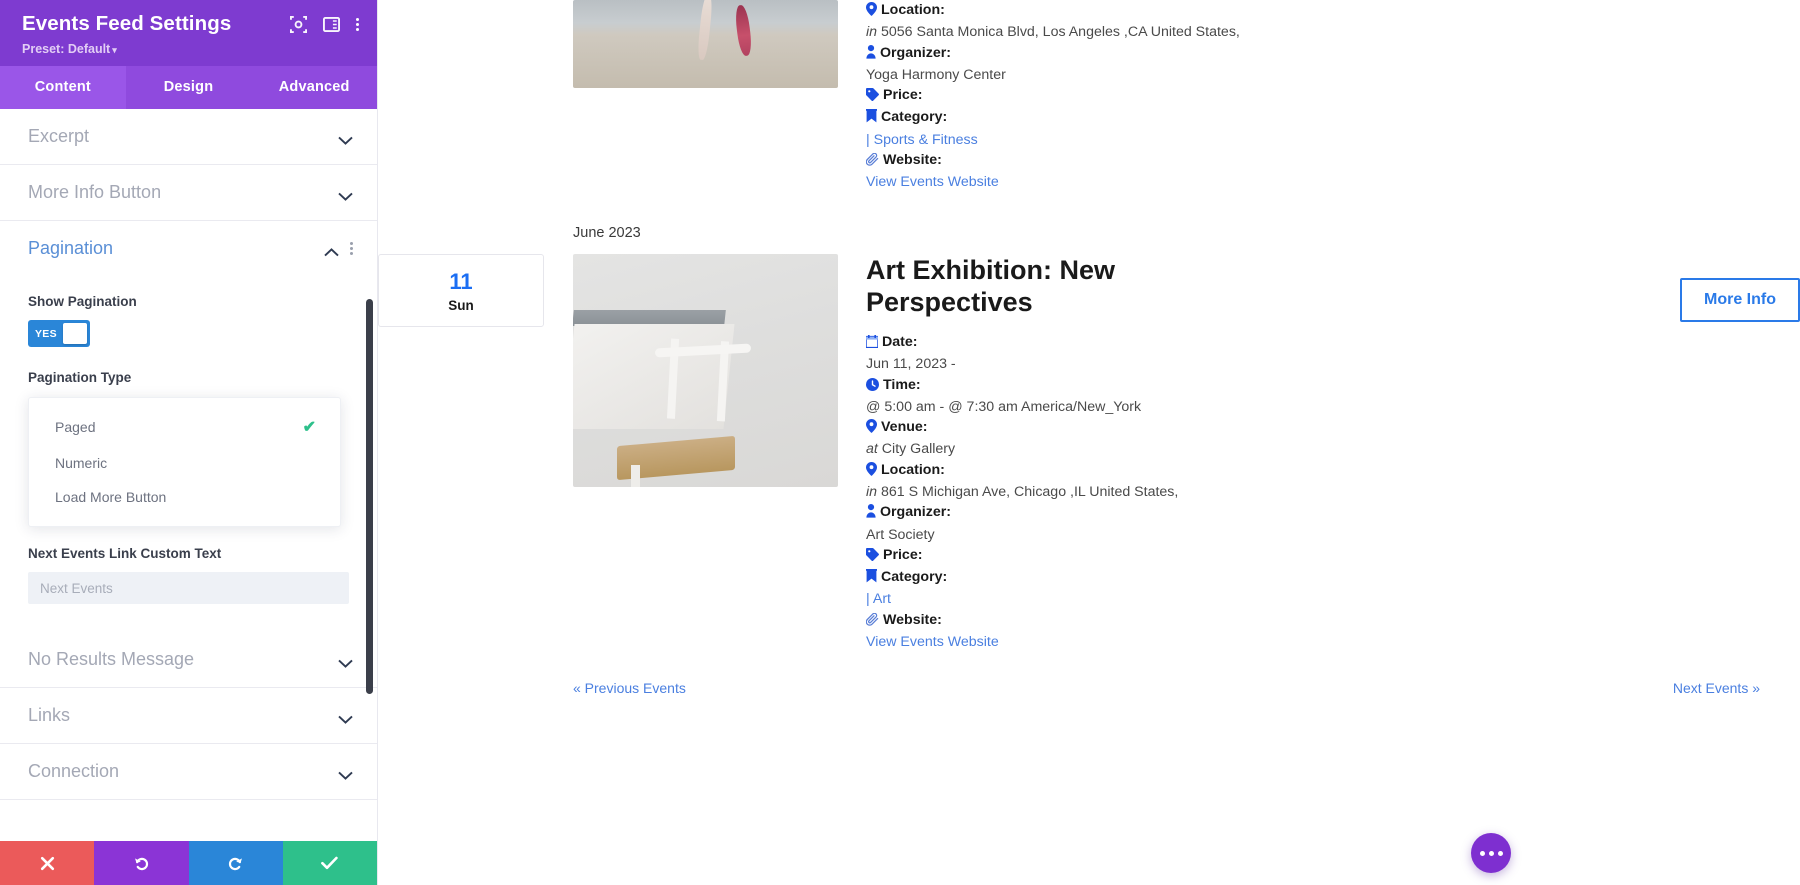 The width and height of the screenshot is (1800, 885). I want to click on event-category-label: Category:, so click(914, 577).